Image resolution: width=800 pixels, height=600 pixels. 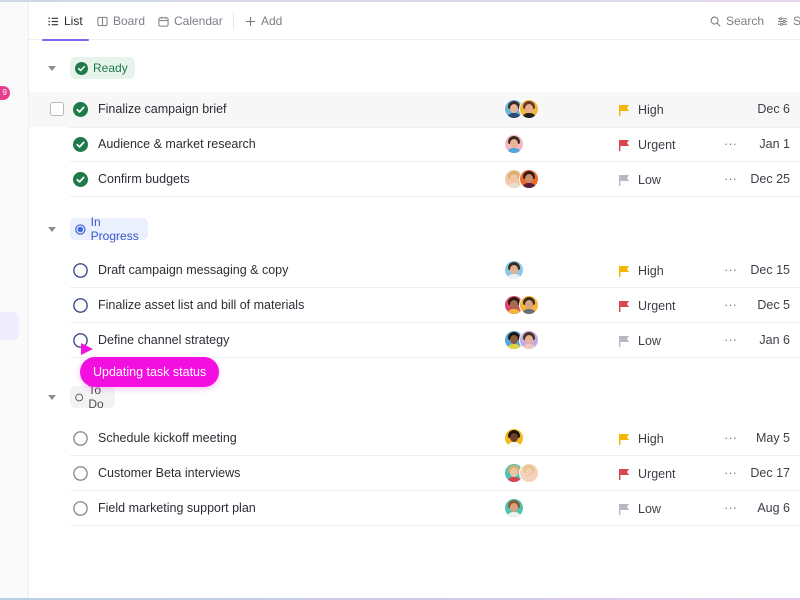 I want to click on settings-button: S, so click(x=788, y=21).